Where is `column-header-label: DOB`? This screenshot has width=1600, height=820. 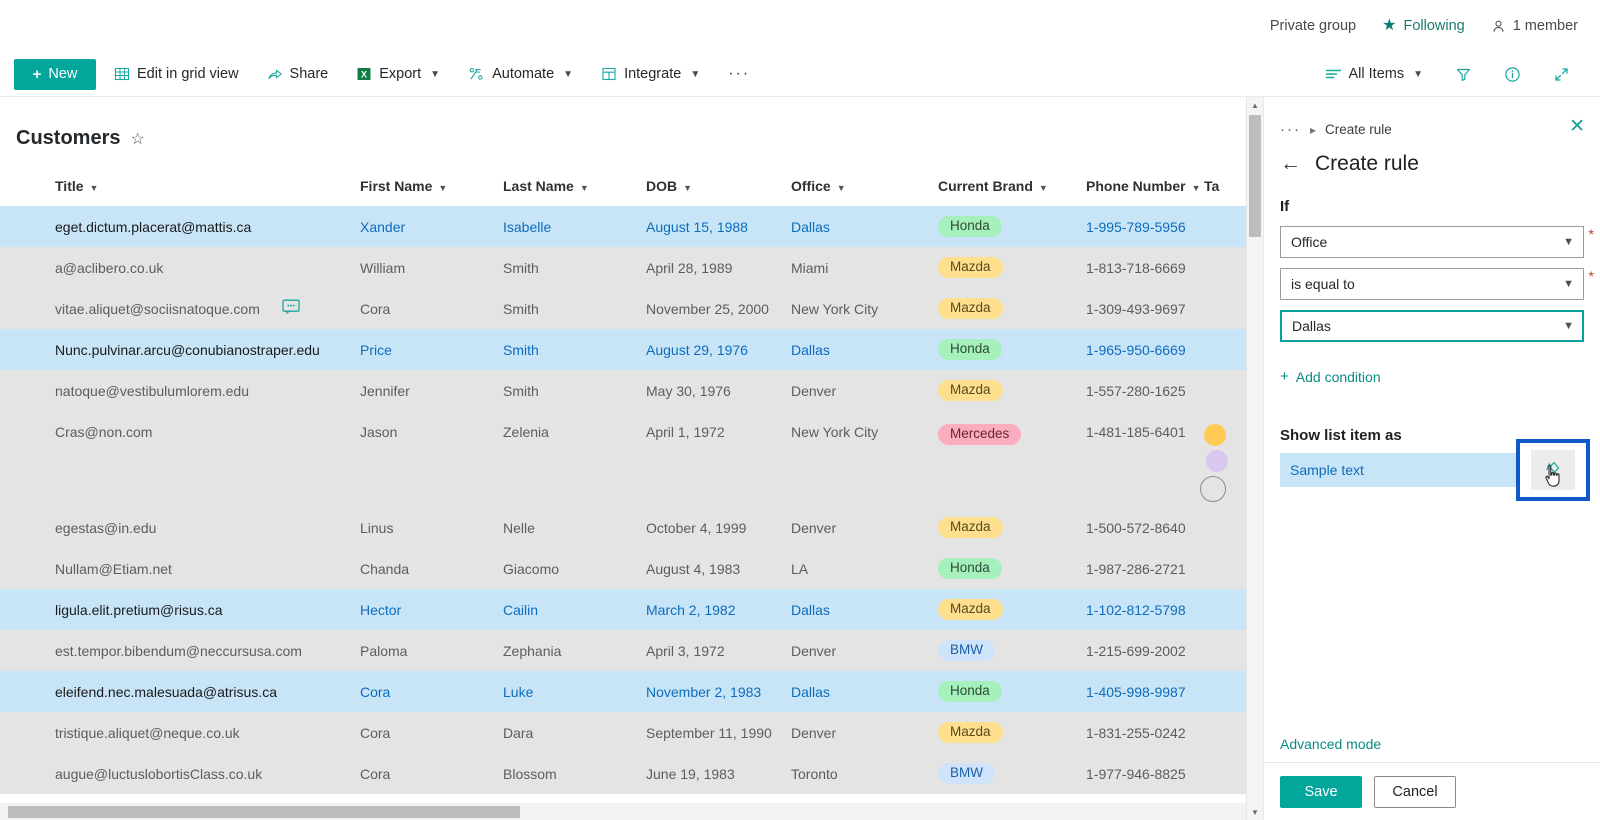 column-header-label: DOB is located at coordinates (662, 186).